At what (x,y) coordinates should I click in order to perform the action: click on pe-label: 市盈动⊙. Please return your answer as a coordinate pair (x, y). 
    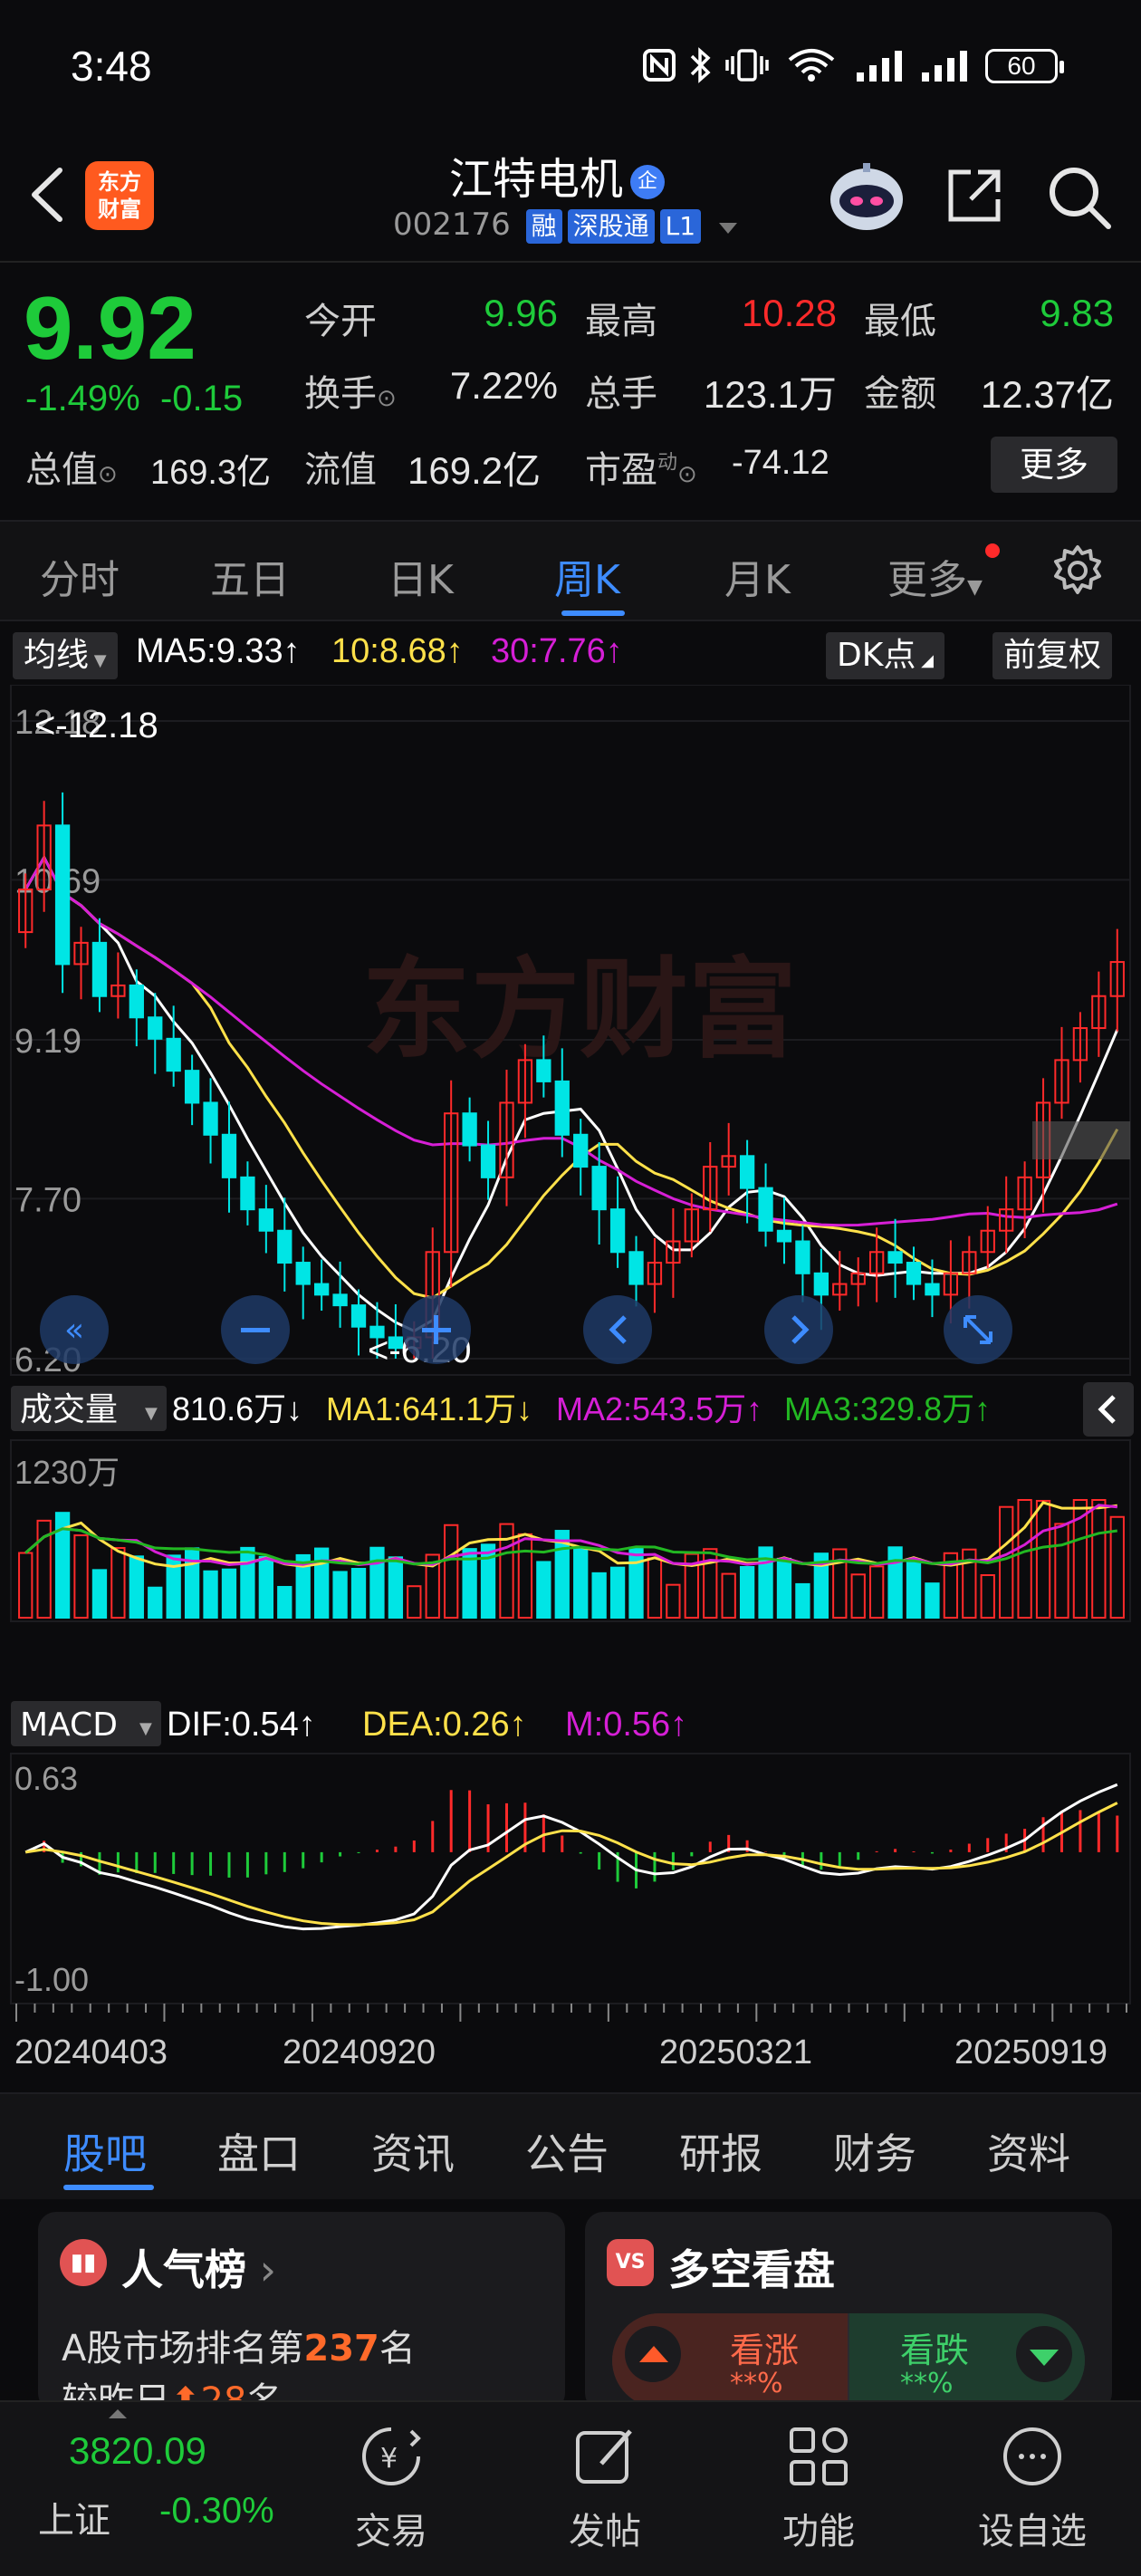
    Looking at the image, I should click on (641, 466).